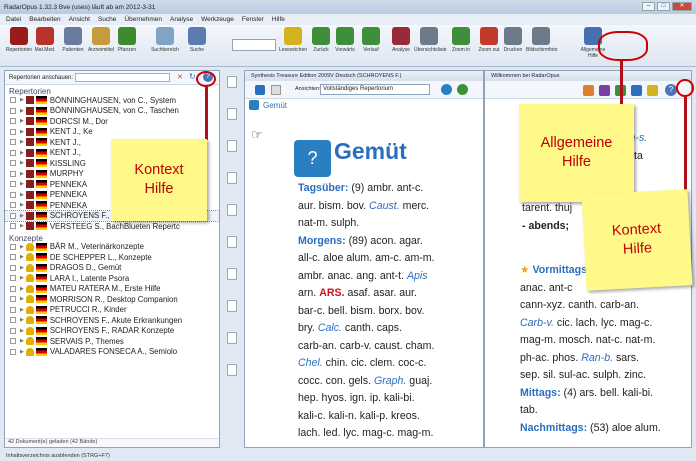  Describe the element at coordinates (165, 40) in the screenshot. I see `toolbar-button-suchbereich: Suchbereich` at that location.